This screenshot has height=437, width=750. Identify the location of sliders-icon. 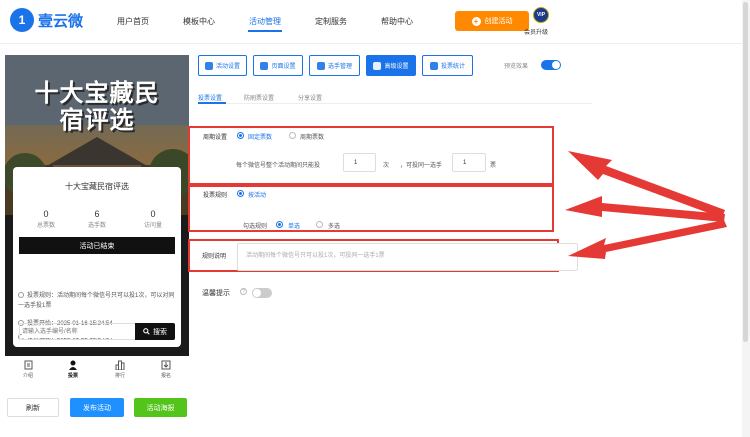
(377, 65).